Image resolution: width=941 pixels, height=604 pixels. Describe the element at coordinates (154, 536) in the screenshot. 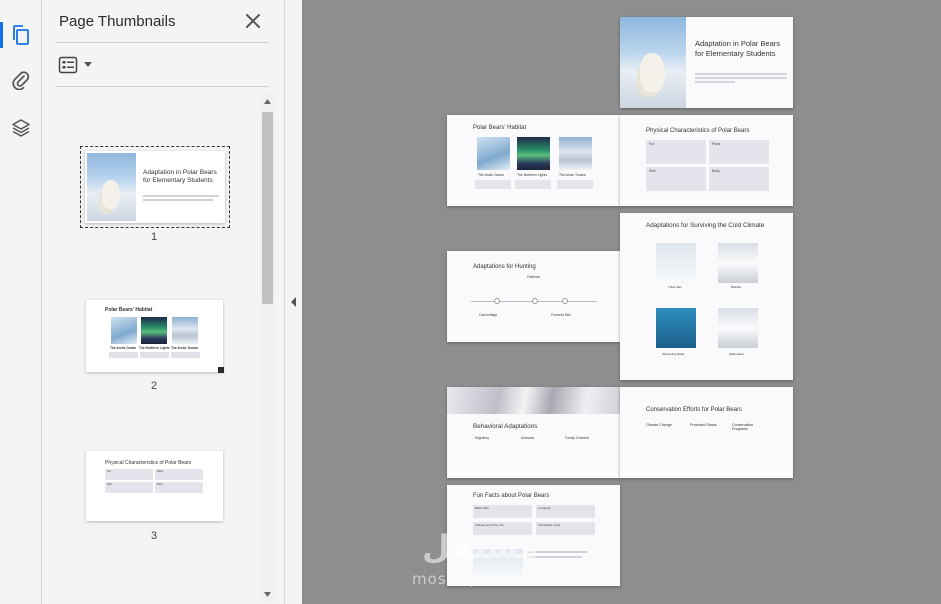

I see `page-number-label: 3` at that location.